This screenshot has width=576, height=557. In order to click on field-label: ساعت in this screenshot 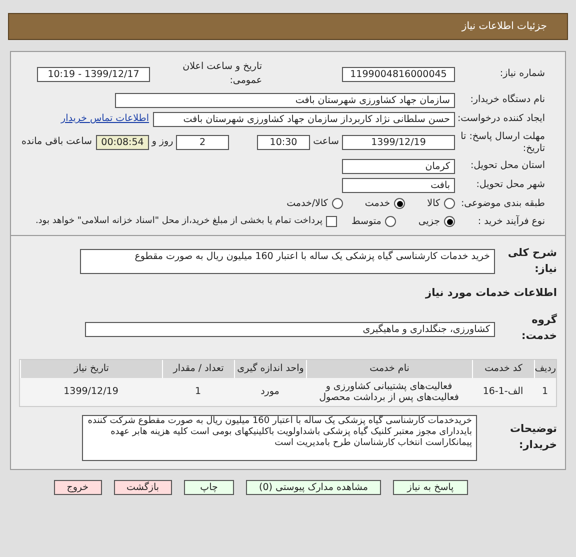, I will do `click(326, 142)`.